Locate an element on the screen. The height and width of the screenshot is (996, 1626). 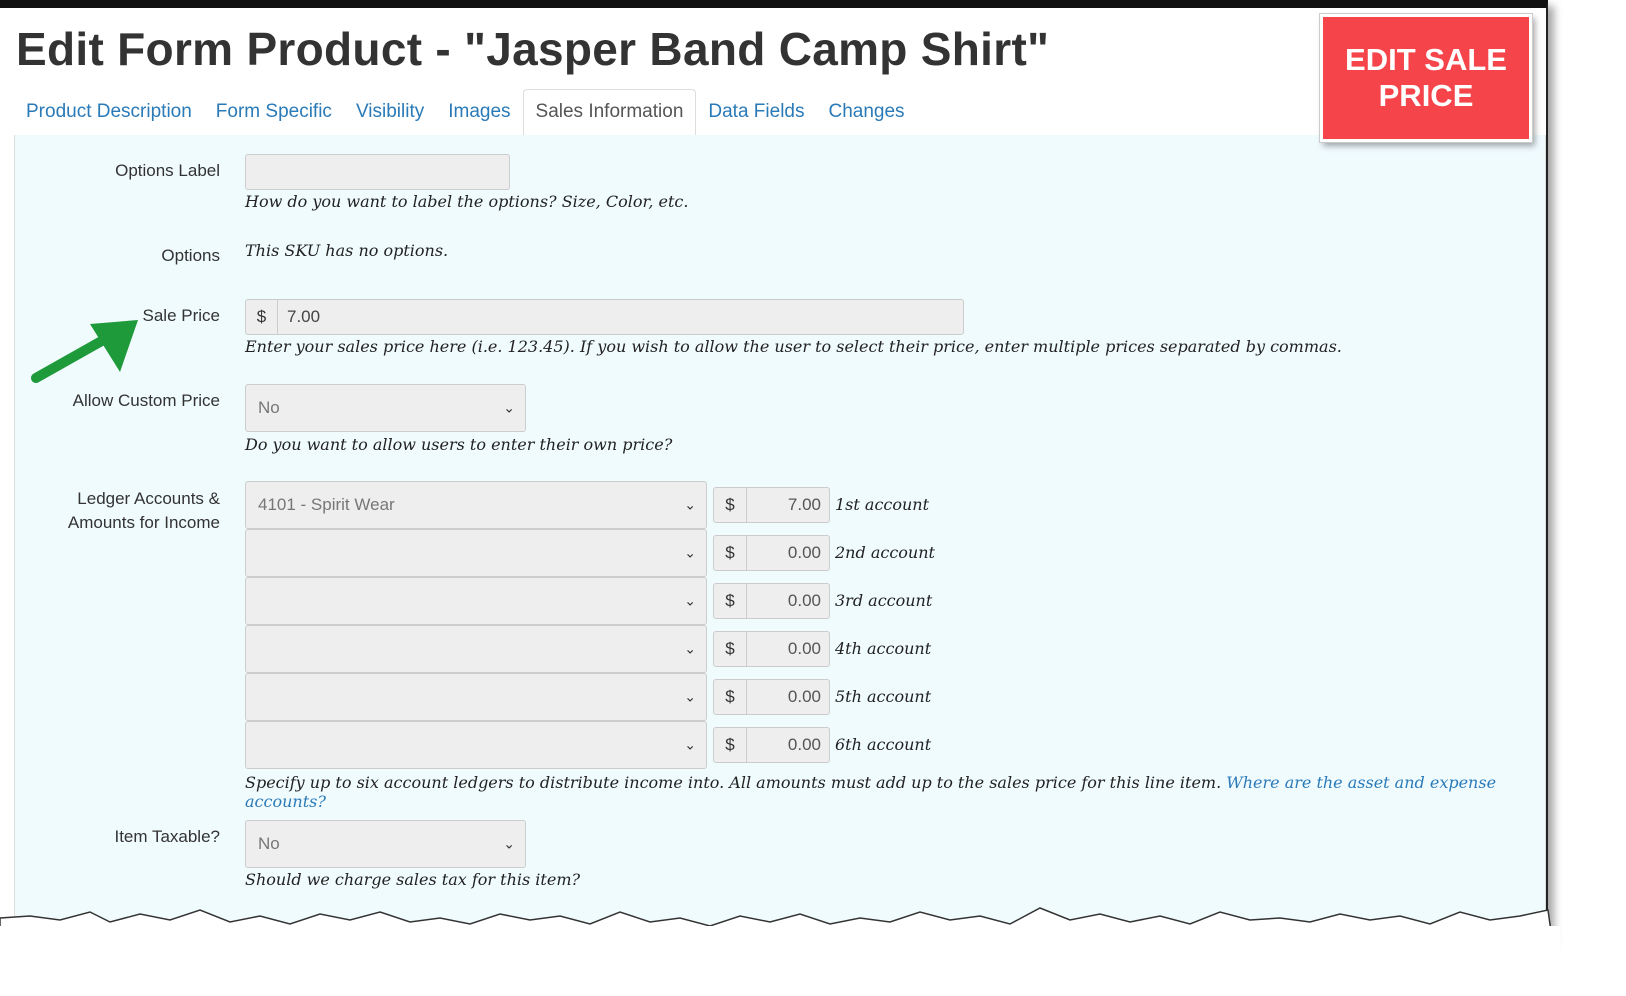
tab-product-description: Product Description is located at coordinates (109, 112).